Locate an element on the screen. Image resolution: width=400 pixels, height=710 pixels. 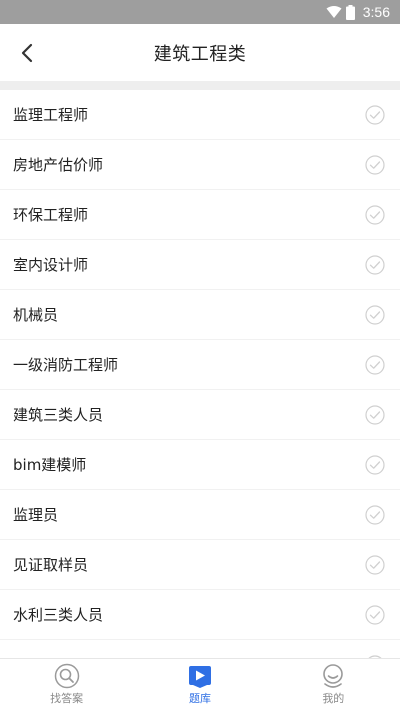
list-item-label: 建筑三类人员 is located at coordinates (58, 415).